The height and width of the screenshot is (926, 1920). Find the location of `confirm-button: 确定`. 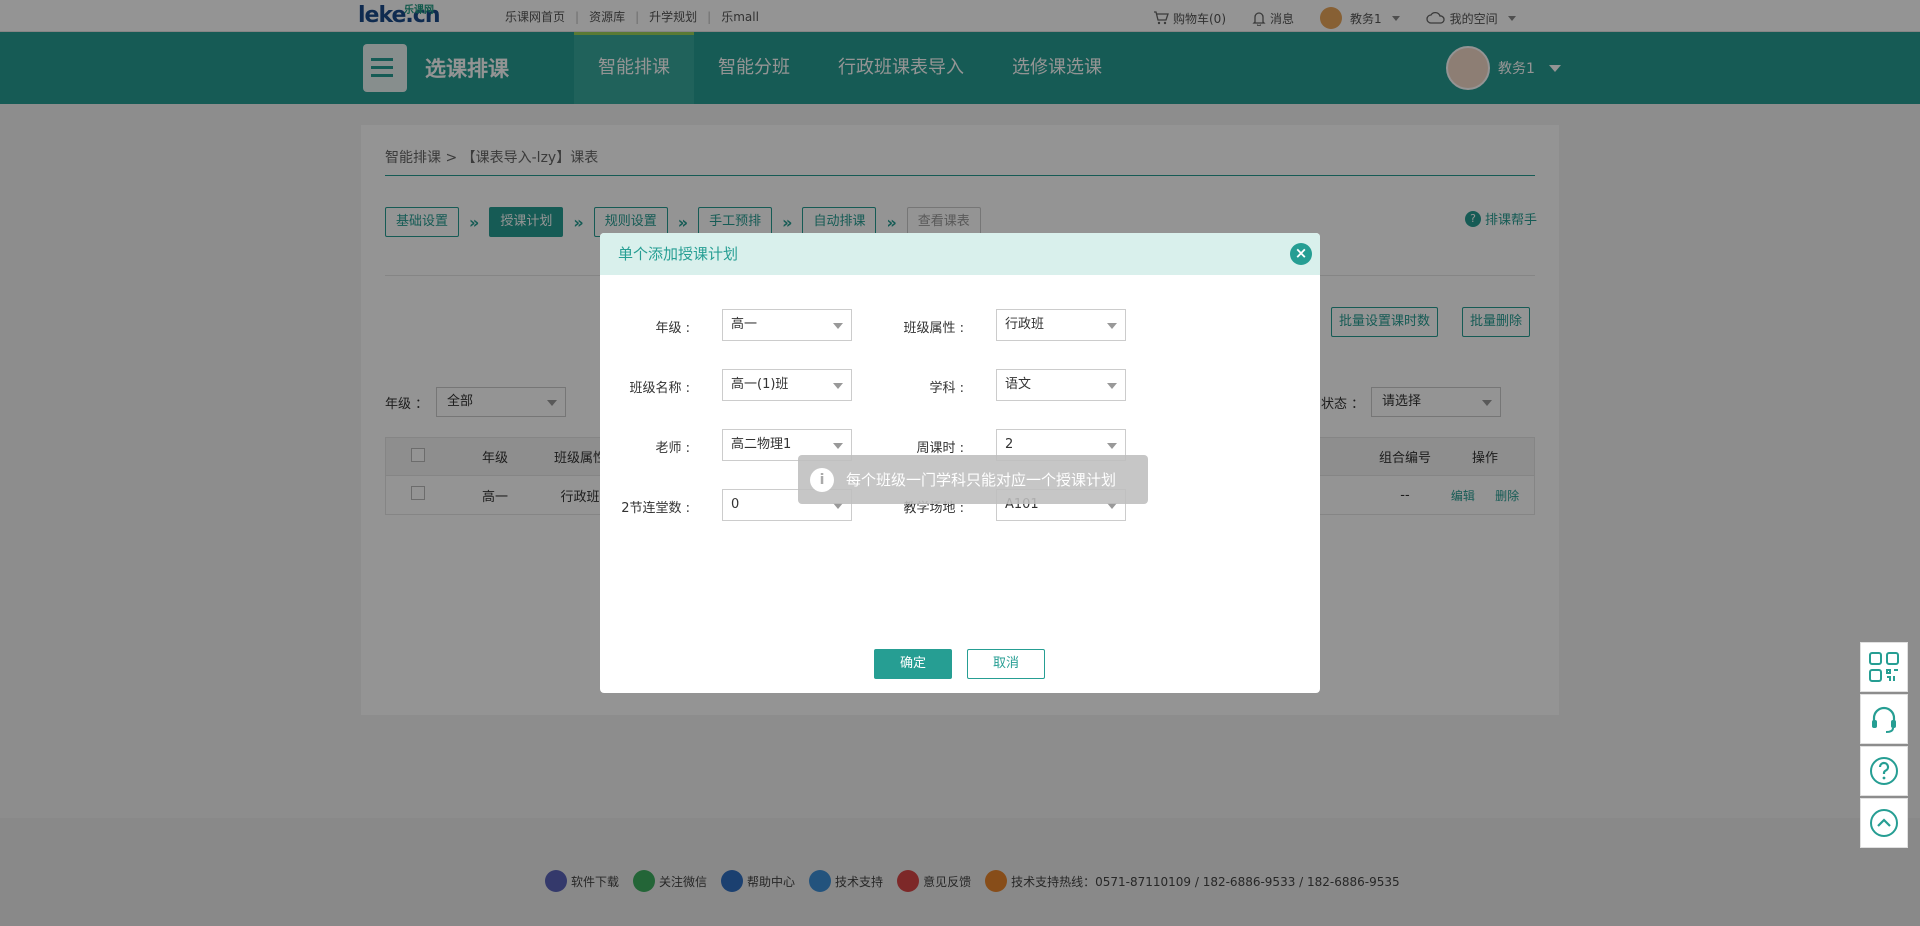

confirm-button: 确定 is located at coordinates (913, 664).